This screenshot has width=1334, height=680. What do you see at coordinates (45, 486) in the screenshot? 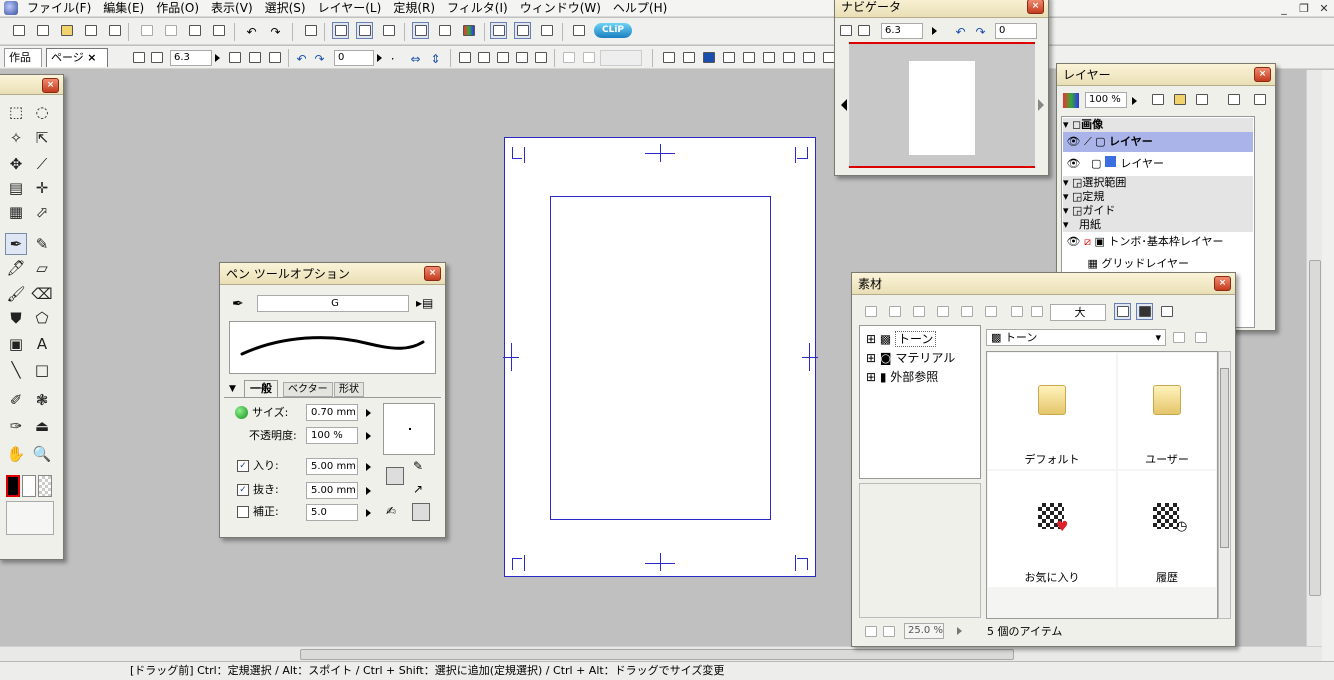
I see `transparent-color-swatch` at bounding box center [45, 486].